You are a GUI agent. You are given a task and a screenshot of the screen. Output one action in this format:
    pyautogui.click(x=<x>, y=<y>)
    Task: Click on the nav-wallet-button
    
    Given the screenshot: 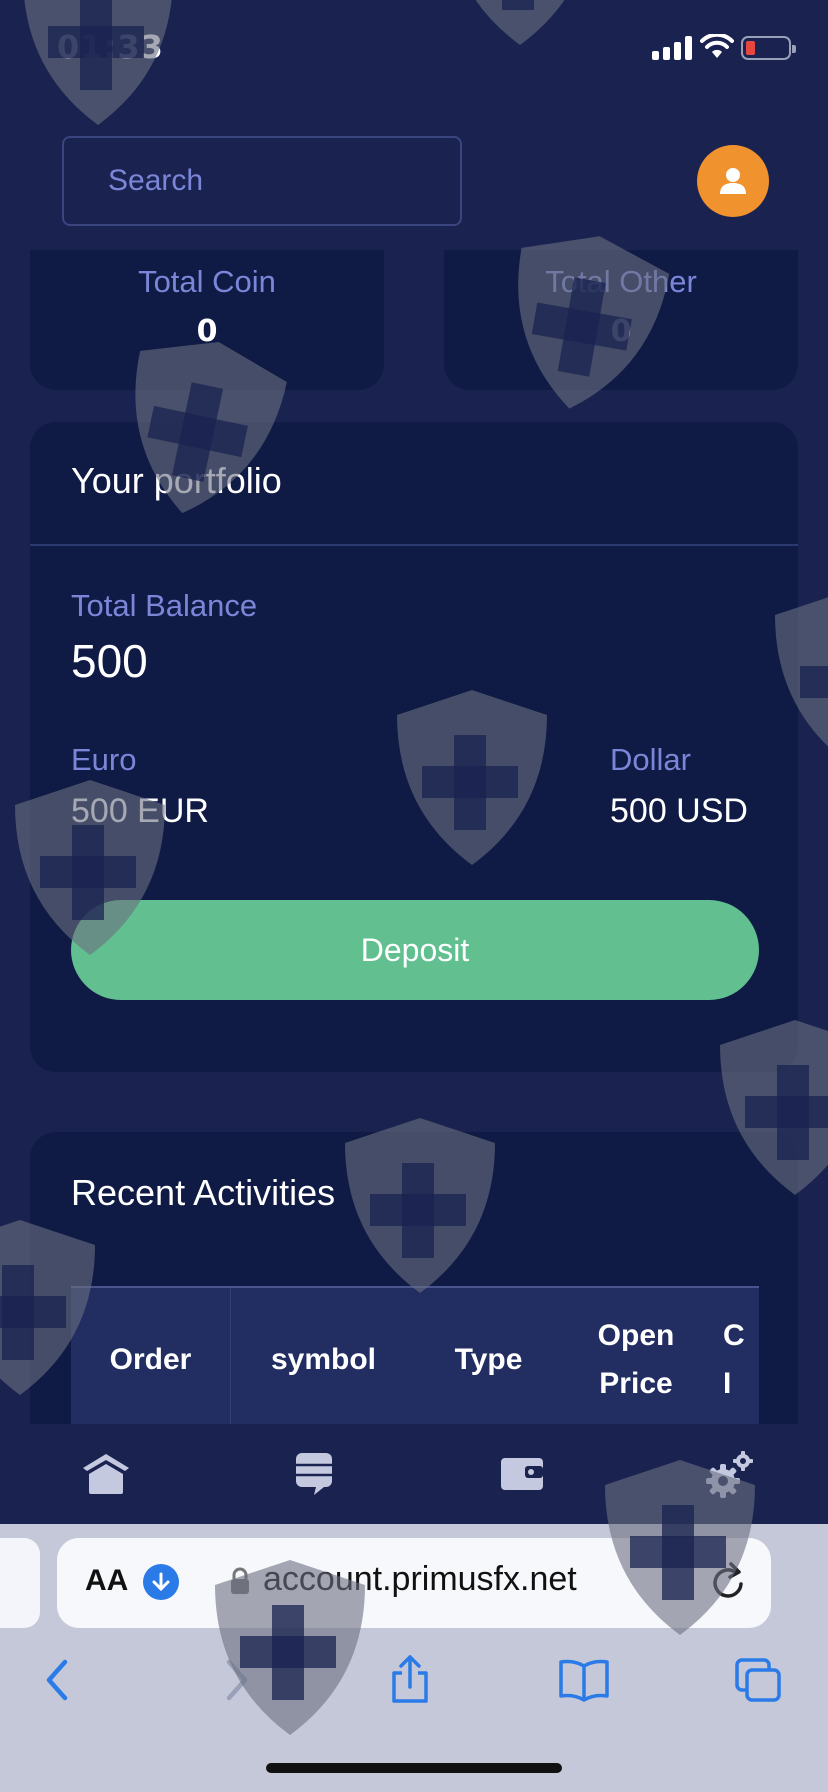 What is the action you would take?
    pyautogui.click(x=522, y=1474)
    